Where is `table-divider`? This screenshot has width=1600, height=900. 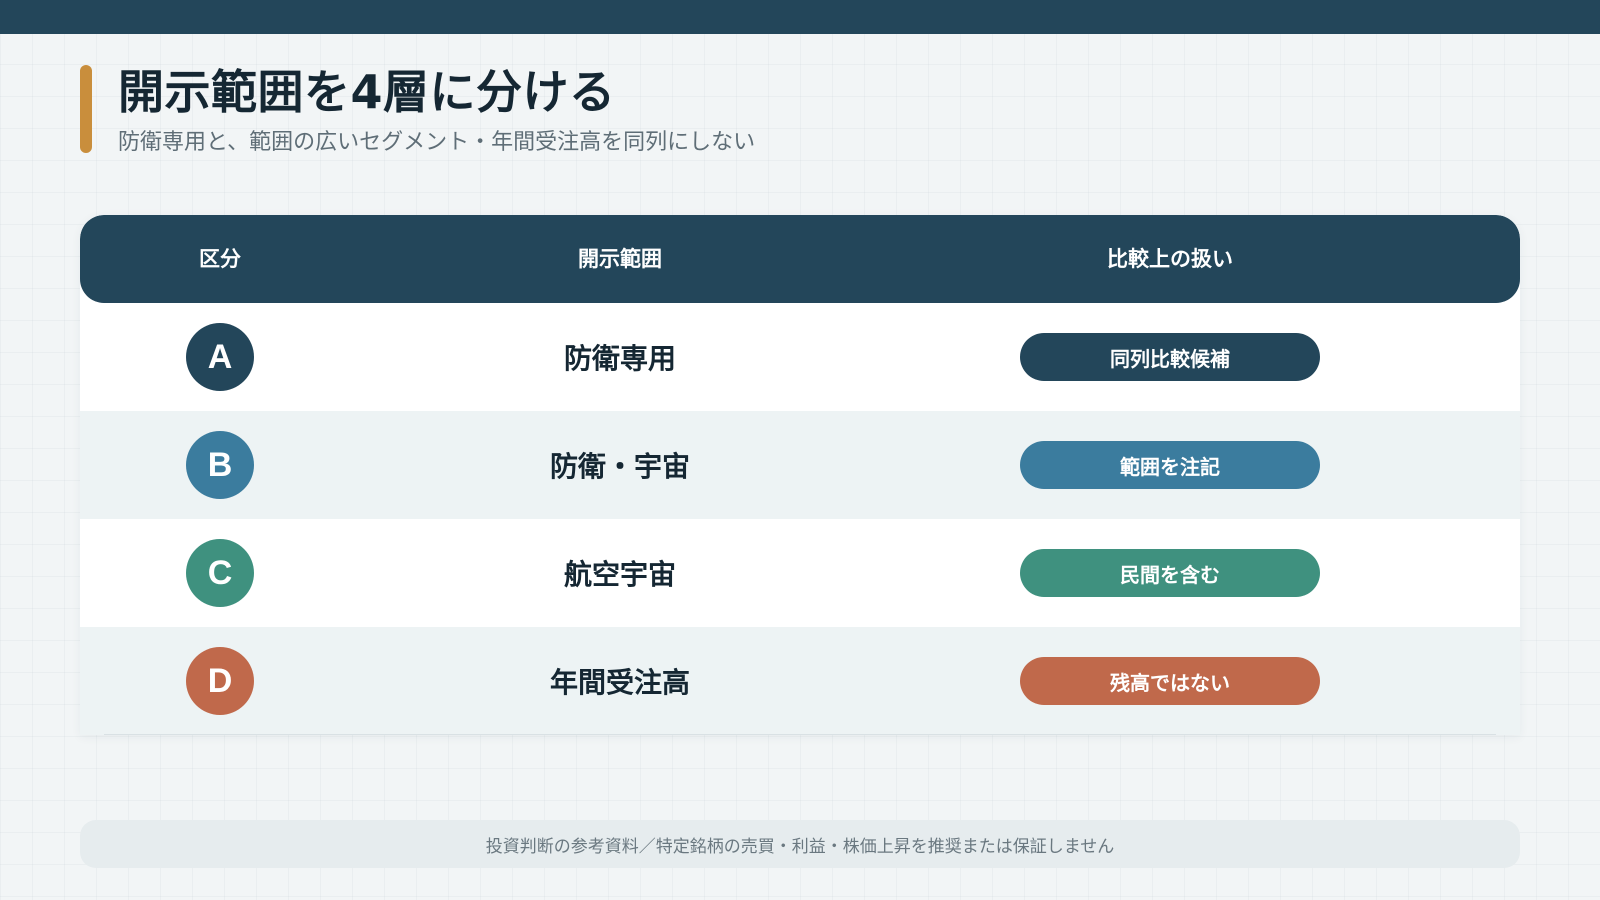
table-divider is located at coordinates (800, 734).